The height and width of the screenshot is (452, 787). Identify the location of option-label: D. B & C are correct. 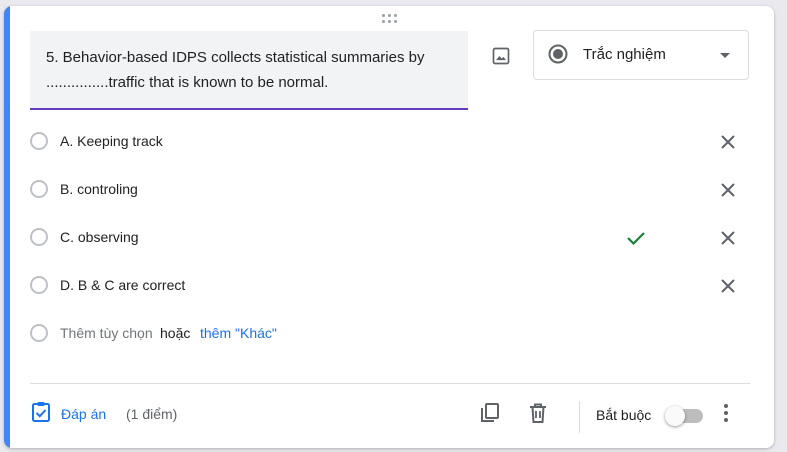
(122, 285).